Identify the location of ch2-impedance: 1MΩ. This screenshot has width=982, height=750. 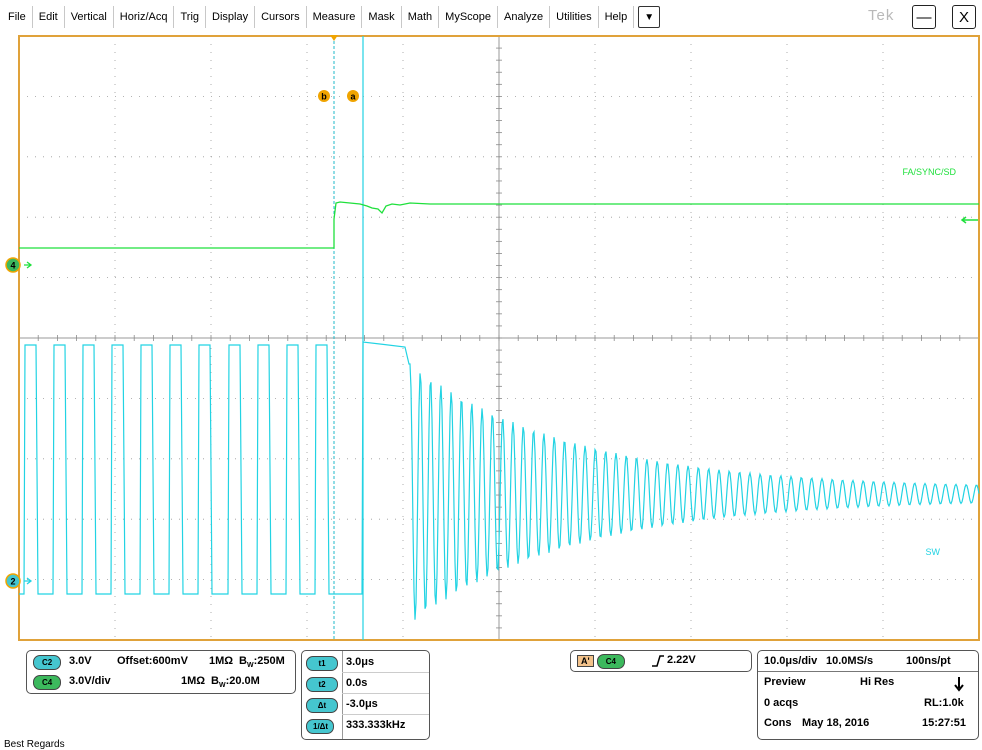
(221, 661).